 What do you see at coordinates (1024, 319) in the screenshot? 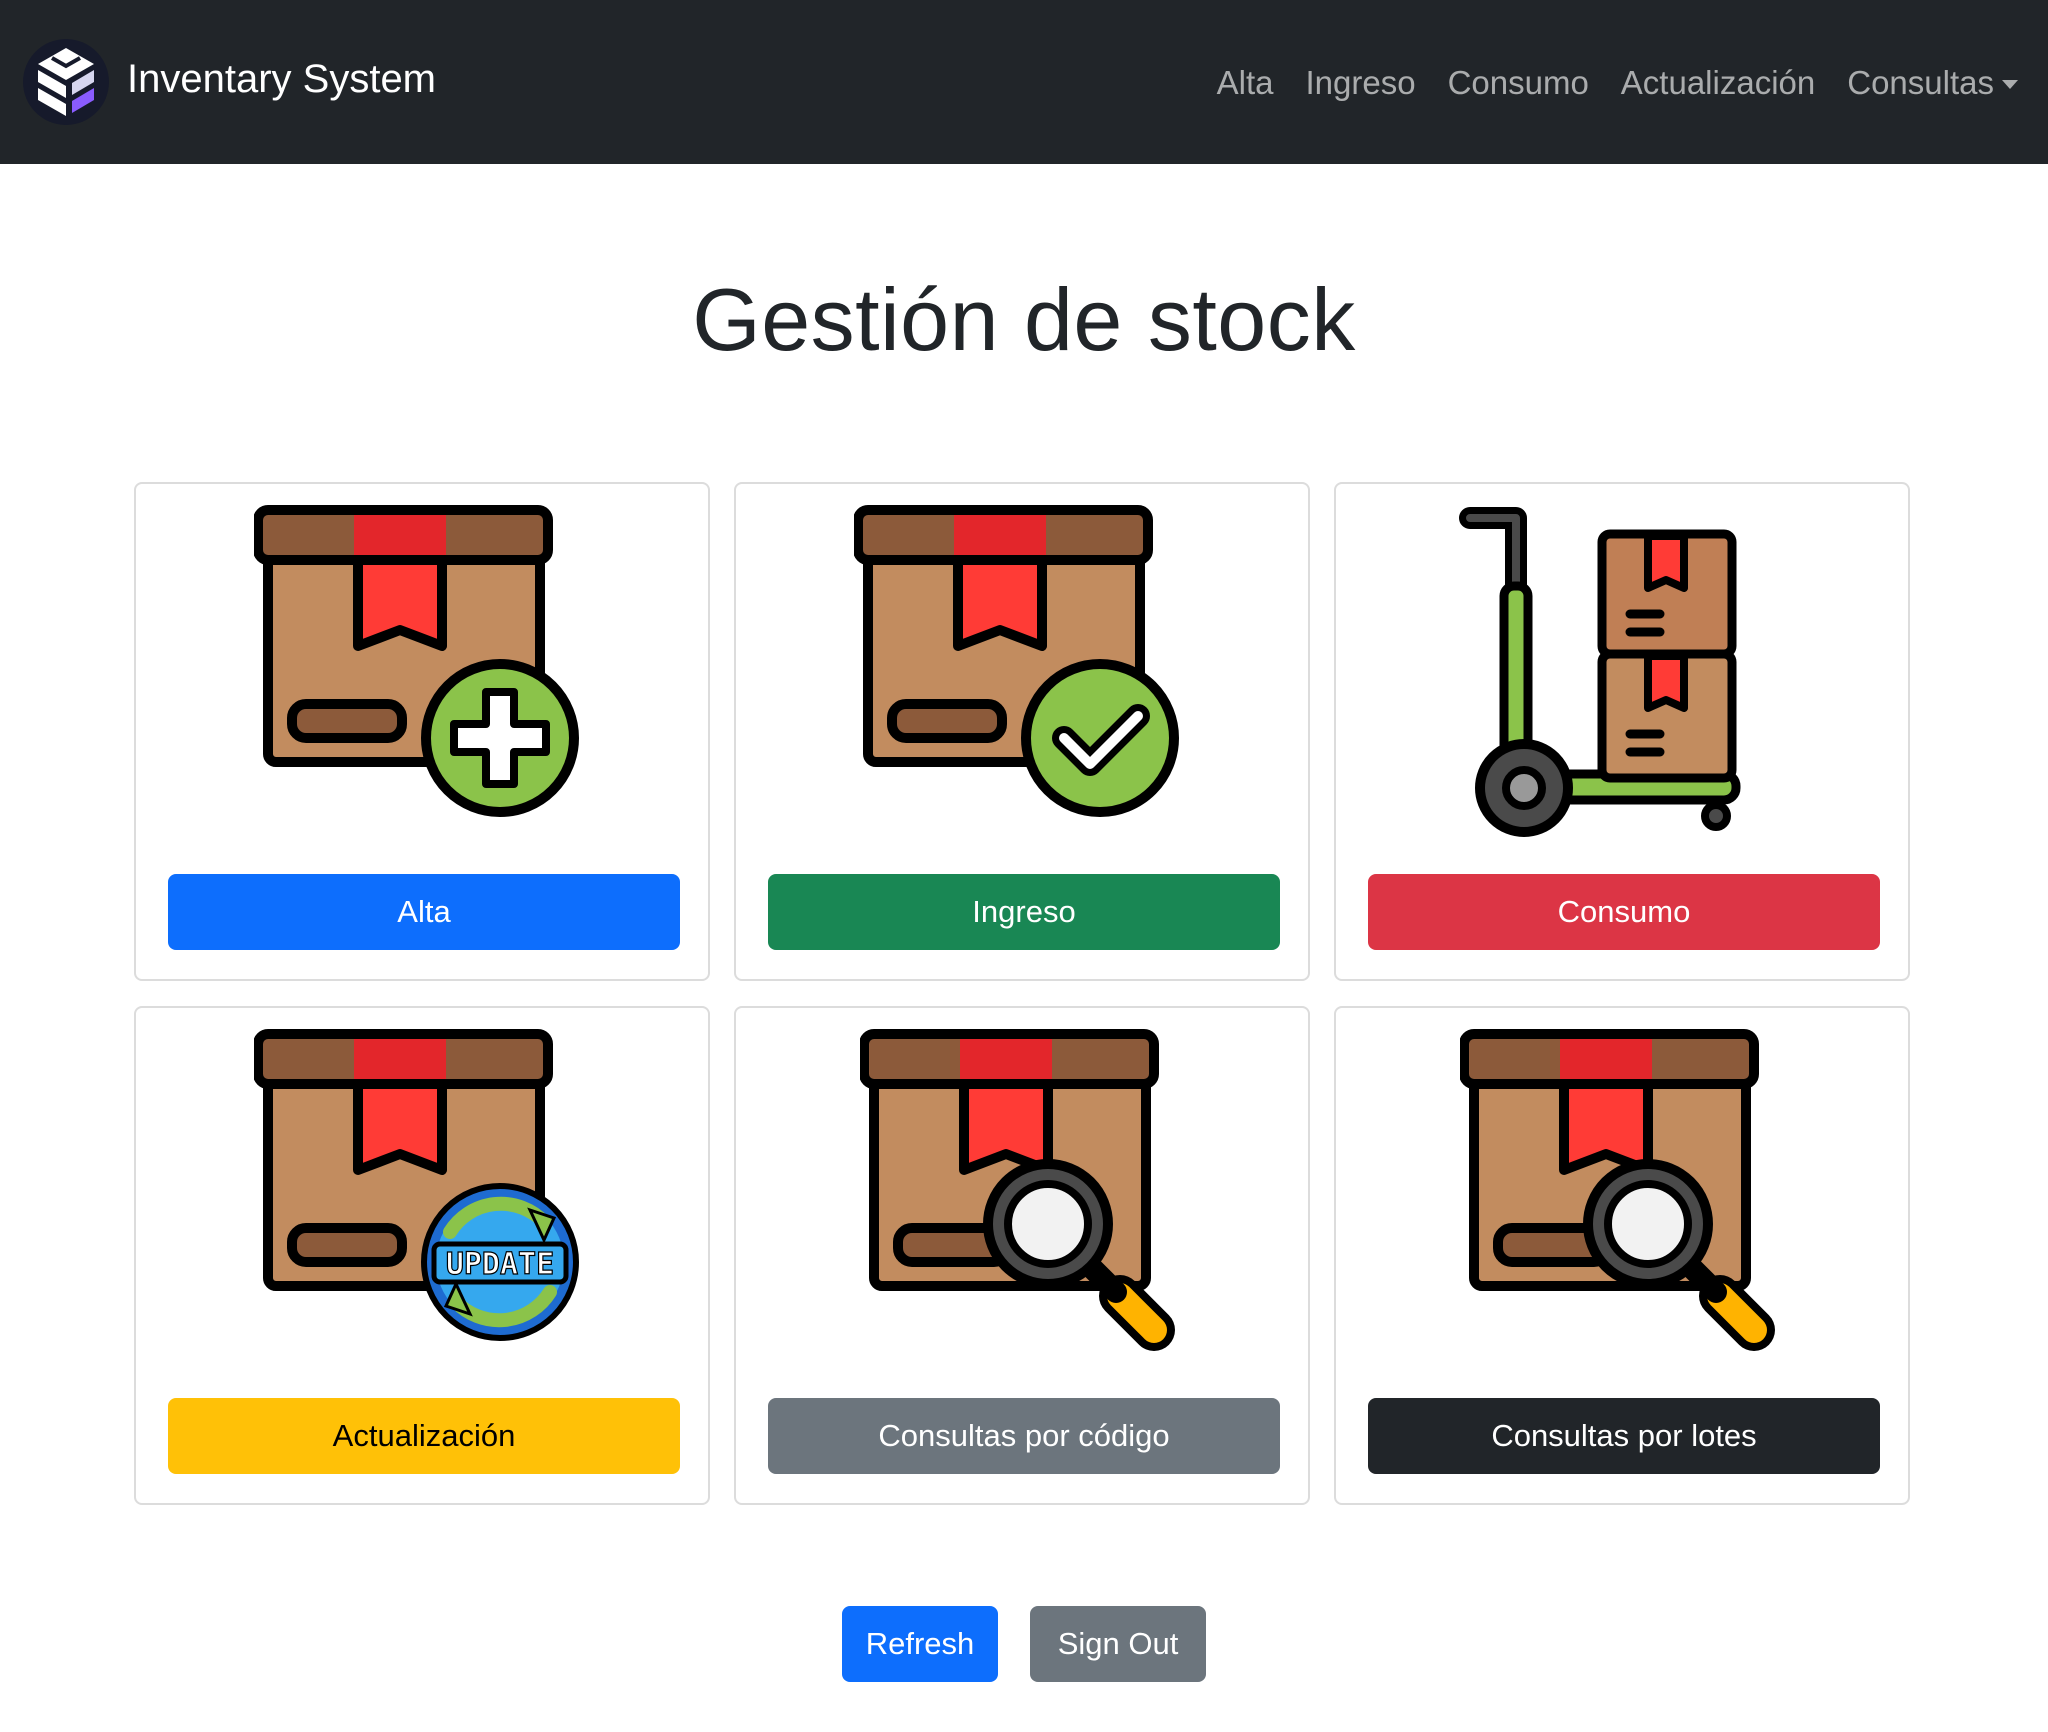
I see `page-title: Gestión de stock` at bounding box center [1024, 319].